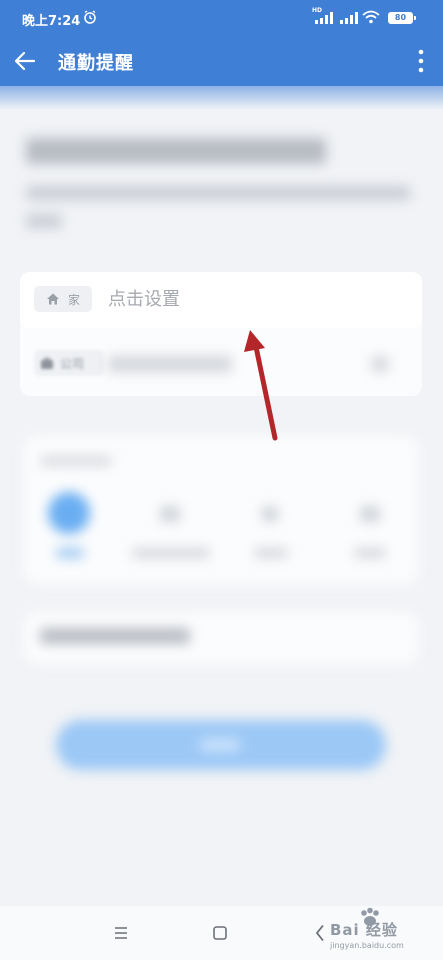 The image size is (443, 960). What do you see at coordinates (402, 18) in the screenshot?
I see `battery-indicator: 80` at bounding box center [402, 18].